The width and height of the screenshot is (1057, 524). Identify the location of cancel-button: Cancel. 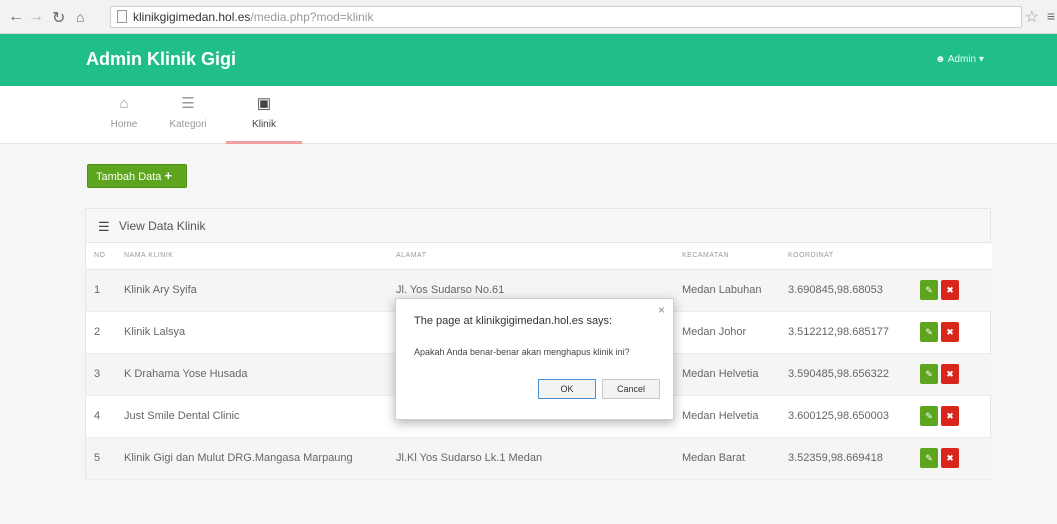
(631, 389).